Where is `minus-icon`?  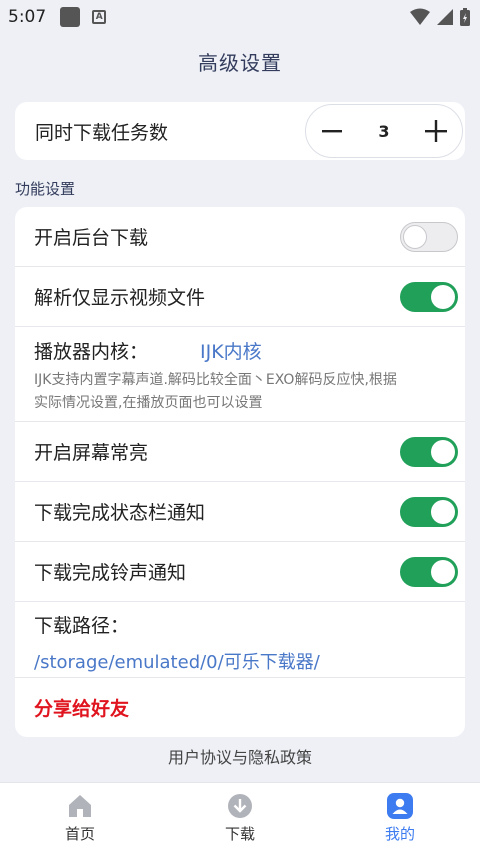 minus-icon is located at coordinates (332, 131).